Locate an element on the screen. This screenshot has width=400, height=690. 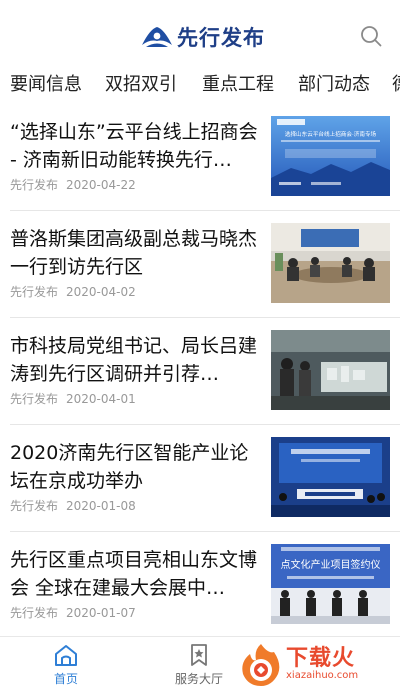
home-icon is located at coordinates (66, 655).